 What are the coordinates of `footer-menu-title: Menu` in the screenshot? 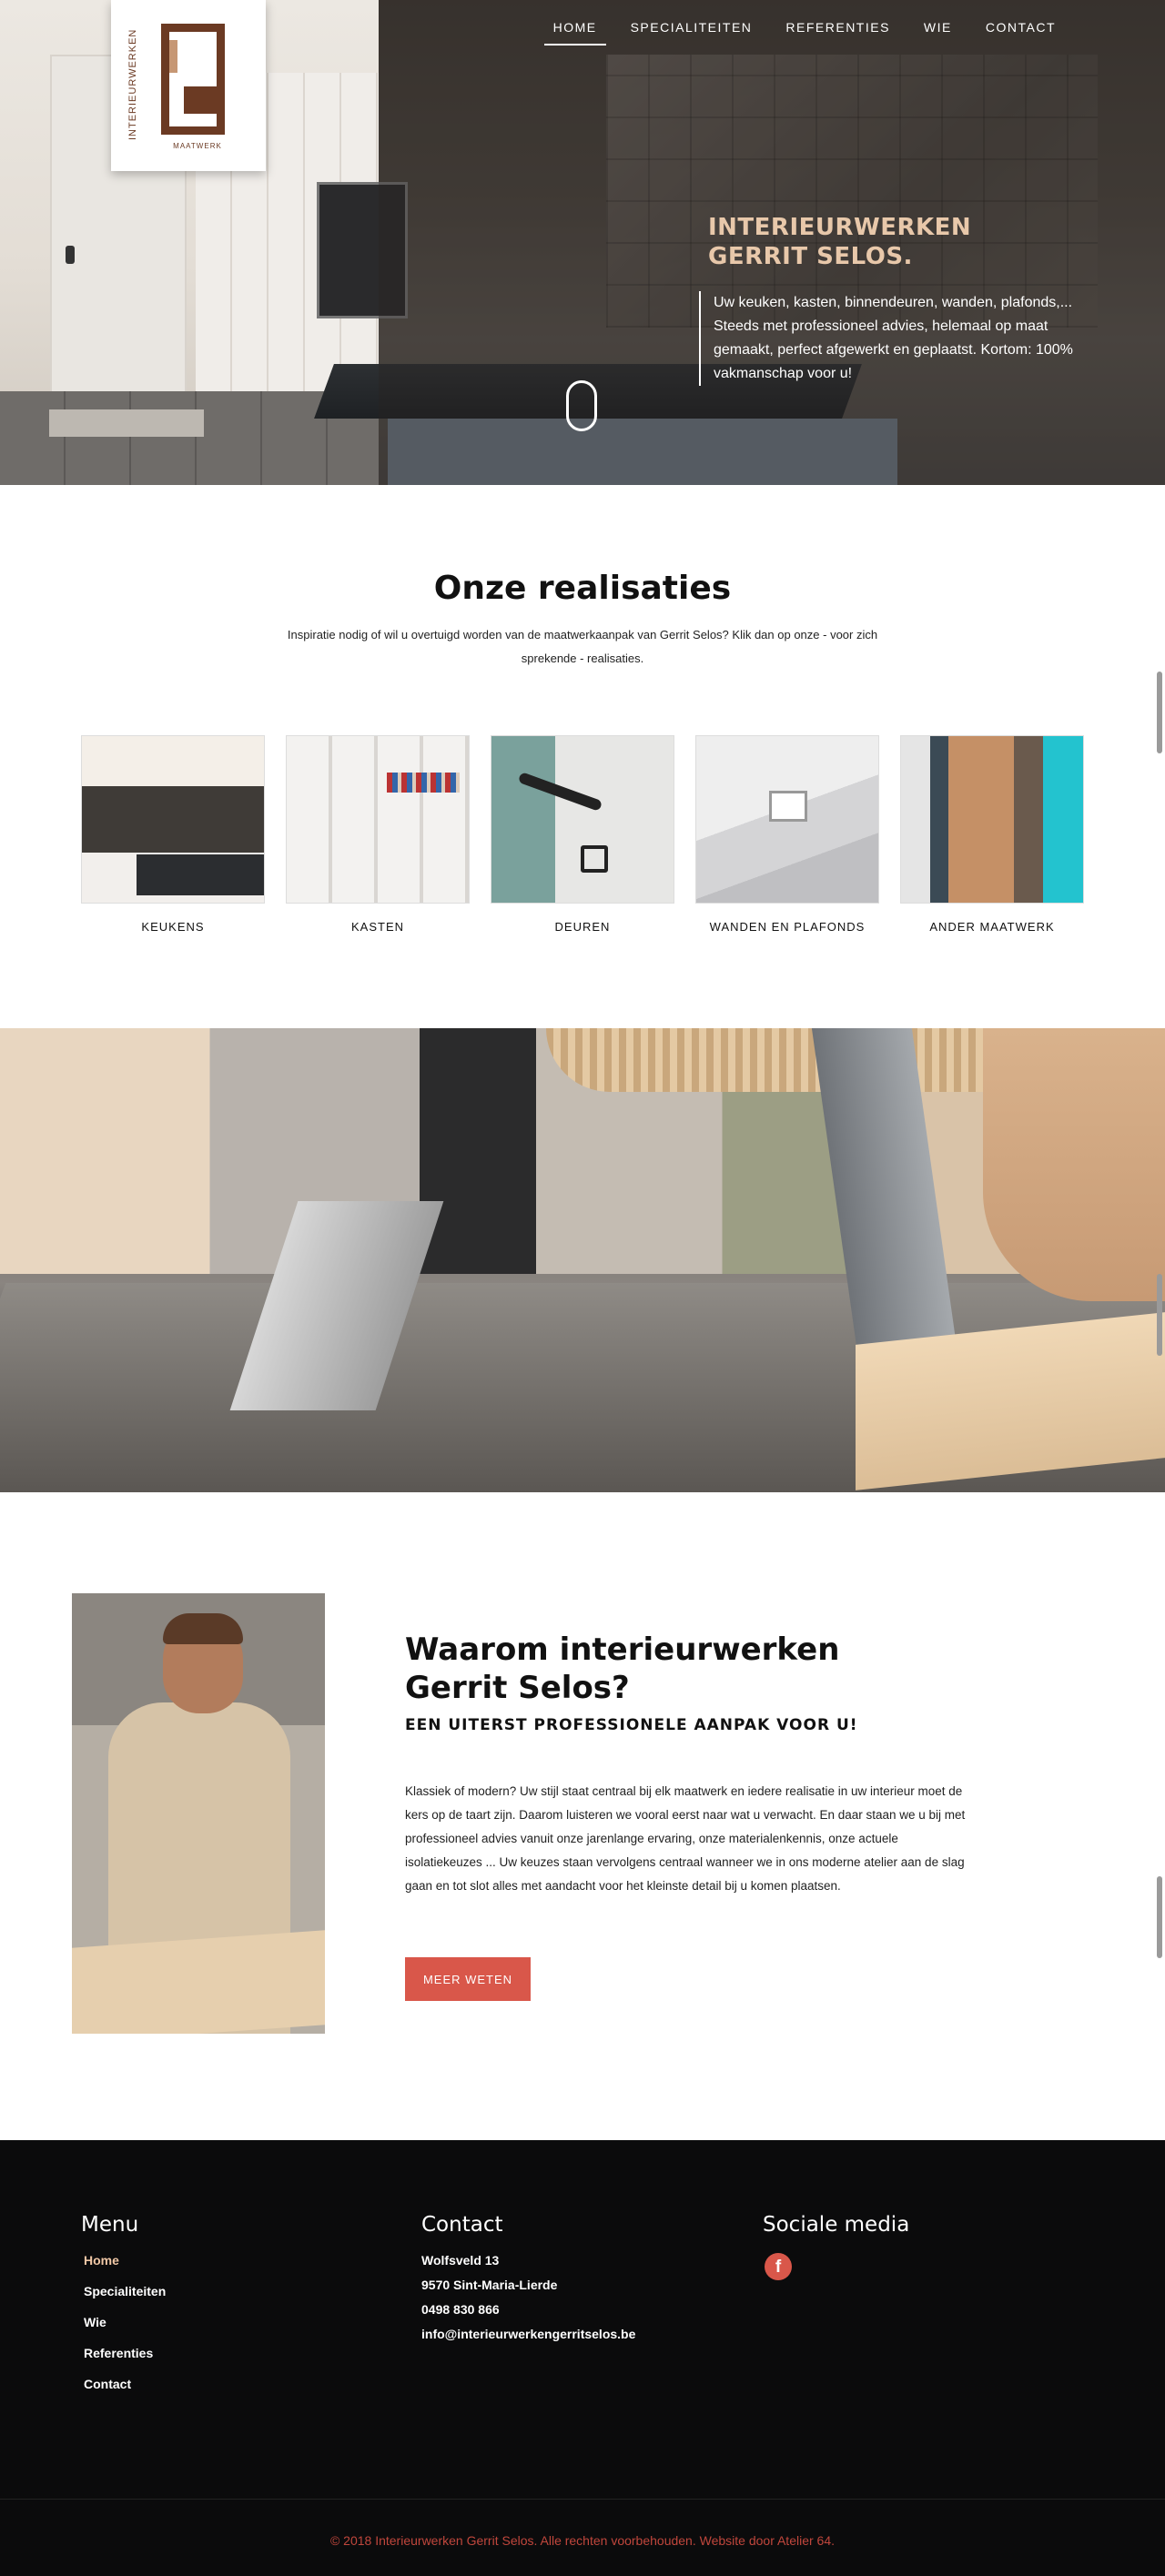 It's located at (110, 2225).